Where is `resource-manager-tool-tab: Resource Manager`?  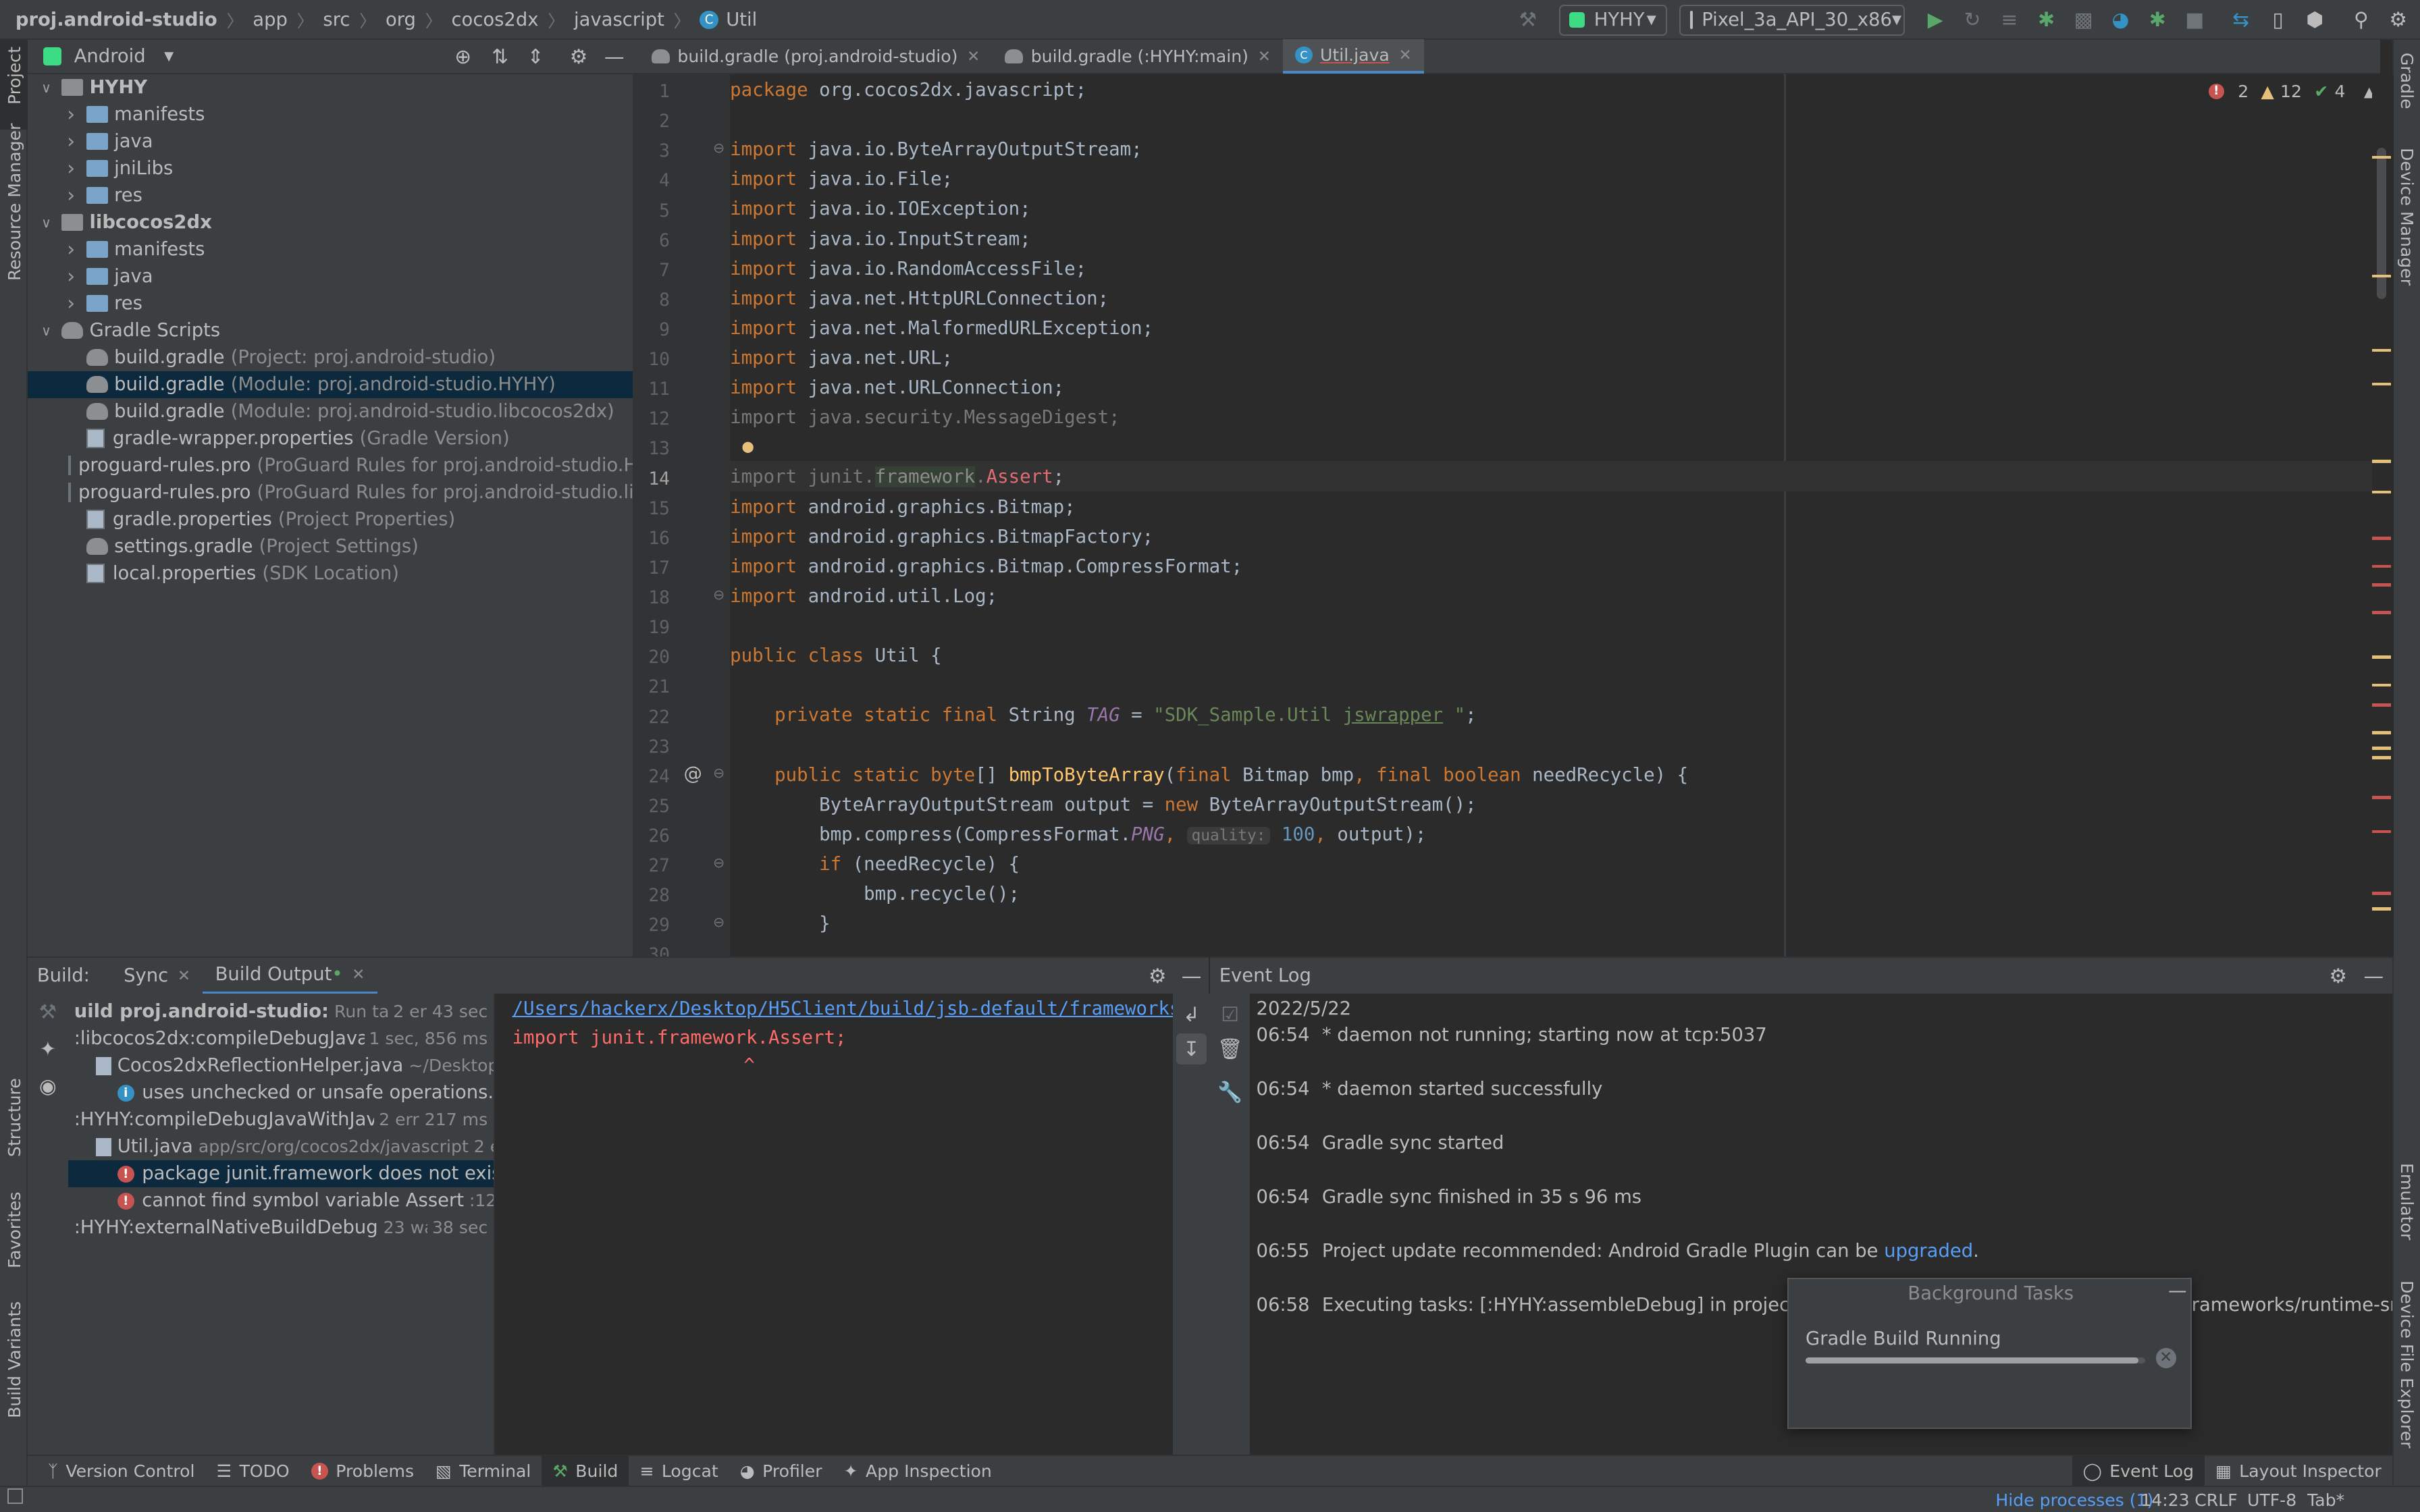
resource-manager-tool-tab: Resource Manager is located at coordinates (14, 202).